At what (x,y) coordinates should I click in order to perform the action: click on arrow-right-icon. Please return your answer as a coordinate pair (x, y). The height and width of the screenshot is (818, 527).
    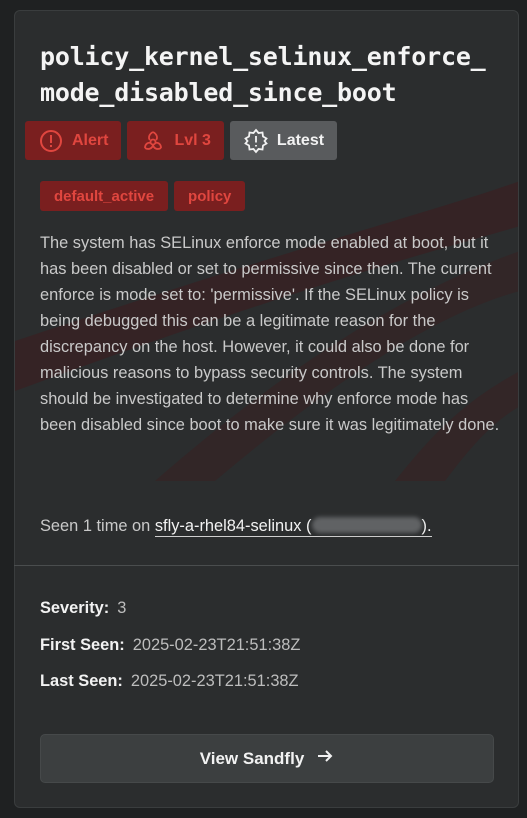
    Looking at the image, I should click on (325, 758).